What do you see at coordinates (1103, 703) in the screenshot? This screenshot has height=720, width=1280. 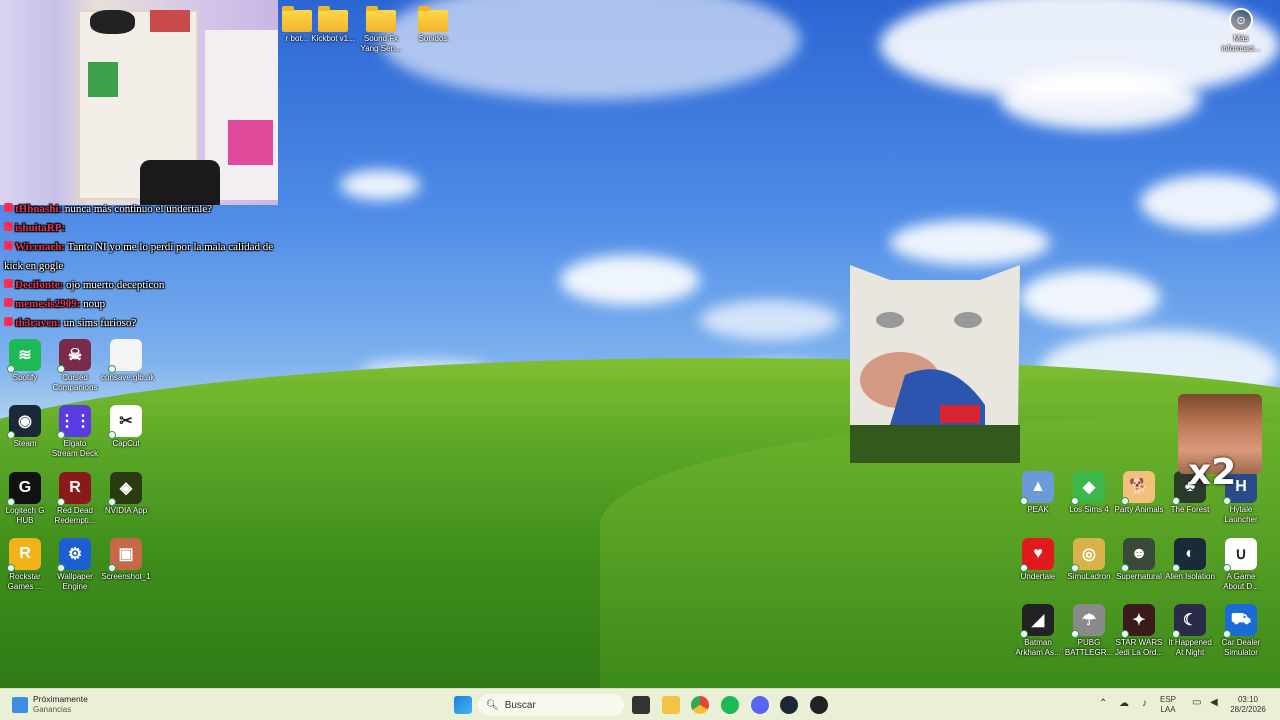 I see `chevron-up-icon: ⌃` at bounding box center [1103, 703].